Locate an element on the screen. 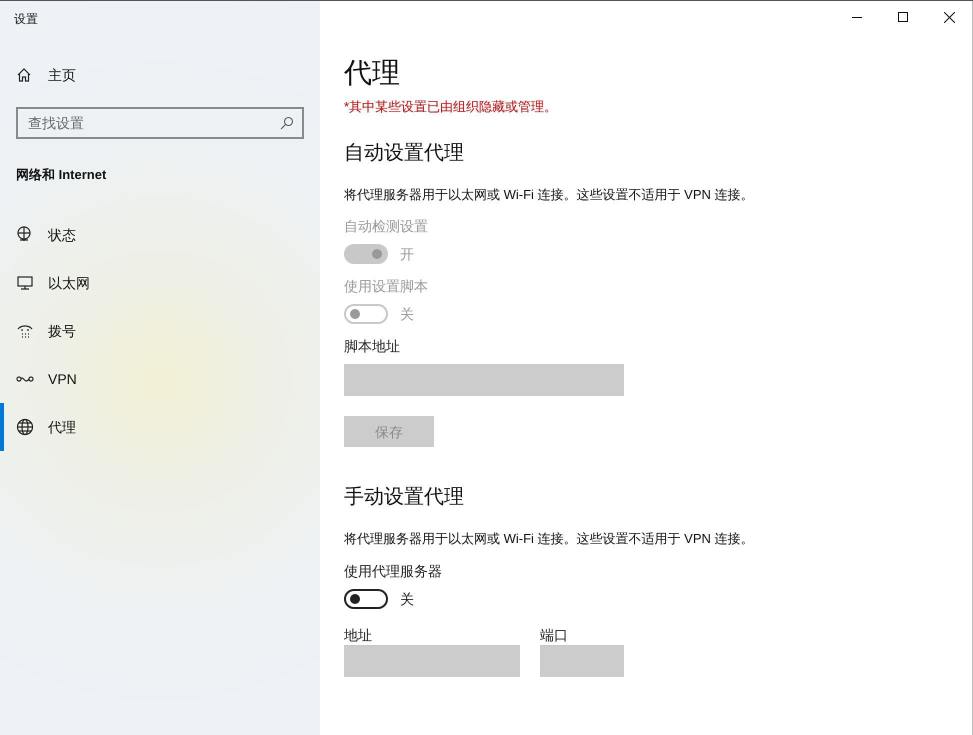 Image resolution: width=973 pixels, height=735 pixels. search-field: 查找设置 is located at coordinates (160, 123).